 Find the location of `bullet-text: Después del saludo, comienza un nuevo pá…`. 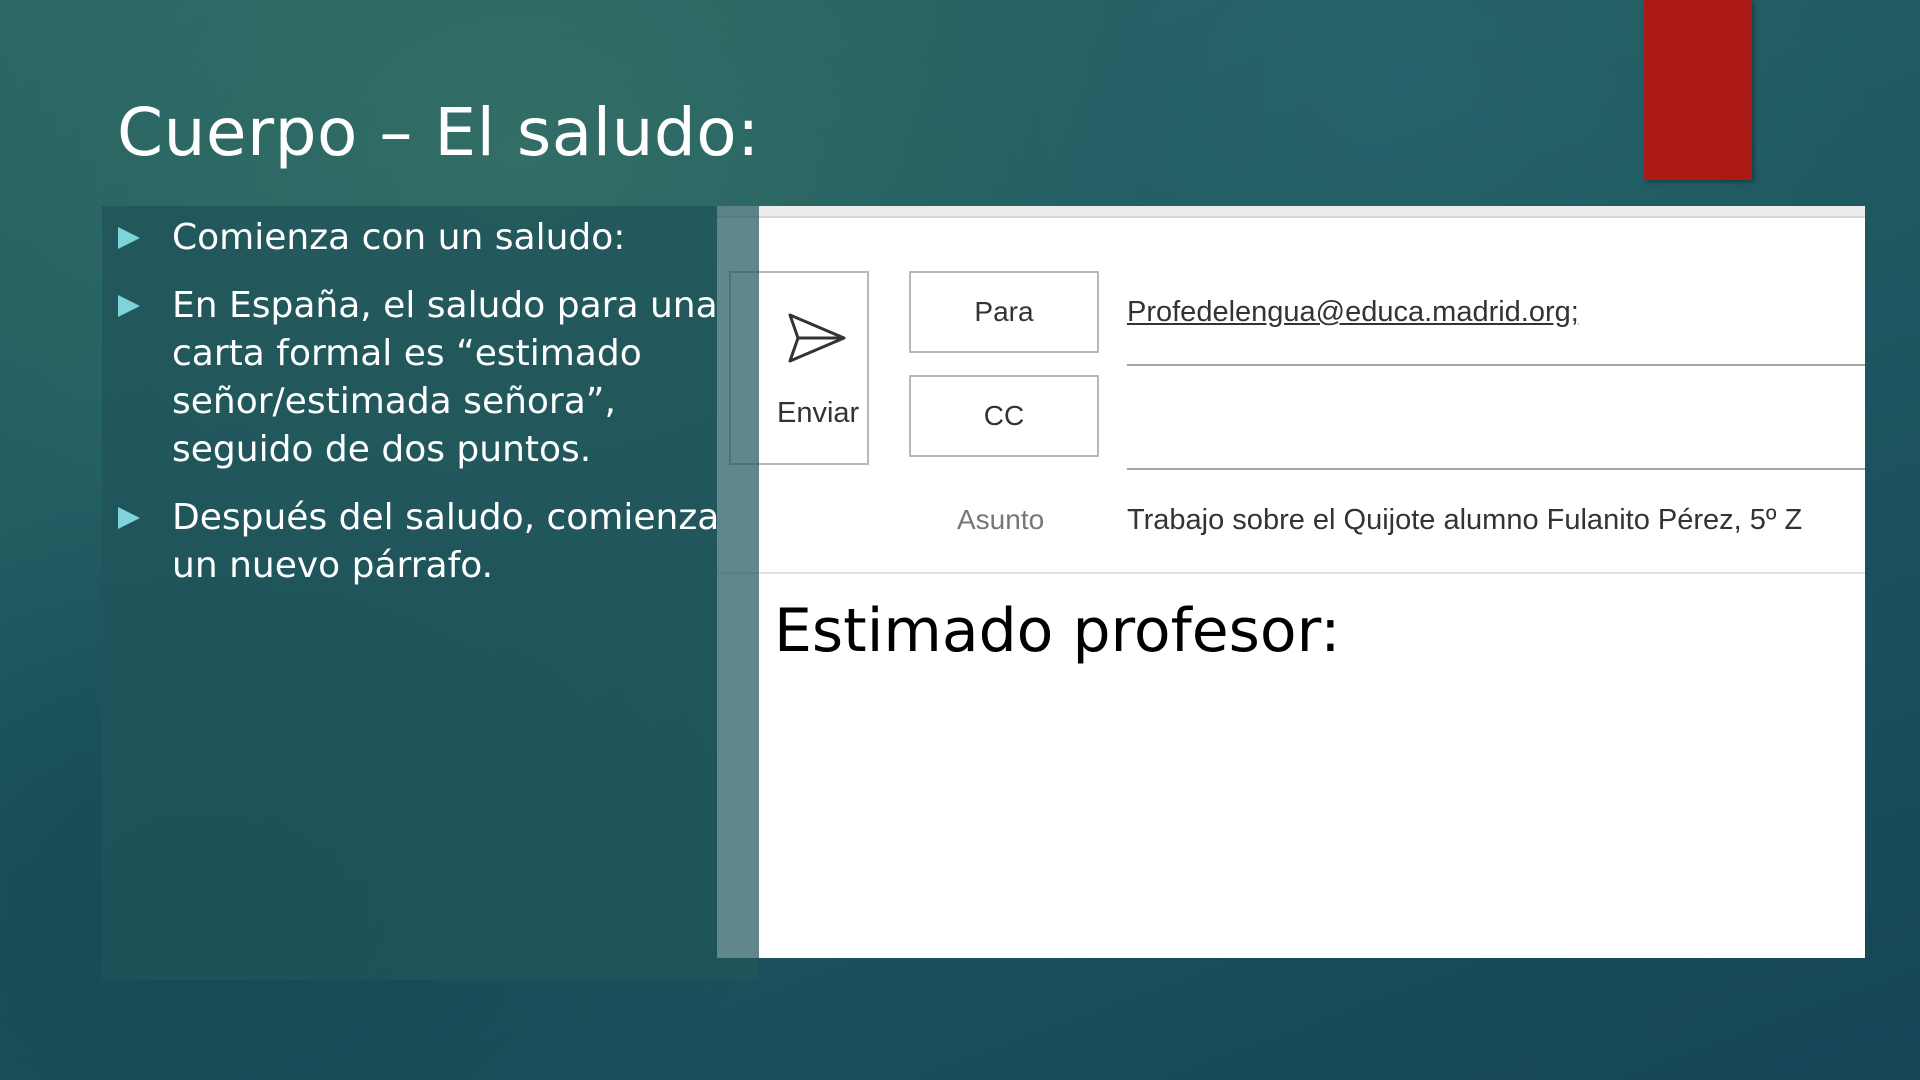

bullet-text: Después del saludo, comienza un nuevo pá… is located at coordinates (446, 541).